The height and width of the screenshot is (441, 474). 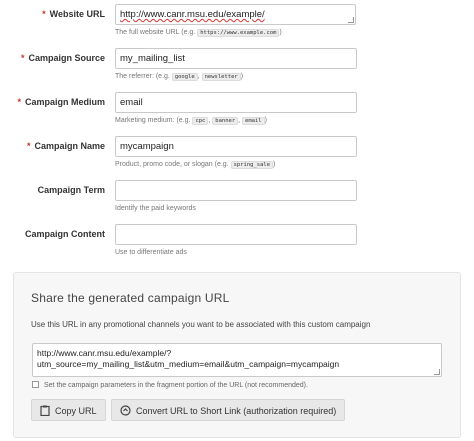 What do you see at coordinates (71, 190) in the screenshot?
I see `field-label: Campaign Term` at bounding box center [71, 190].